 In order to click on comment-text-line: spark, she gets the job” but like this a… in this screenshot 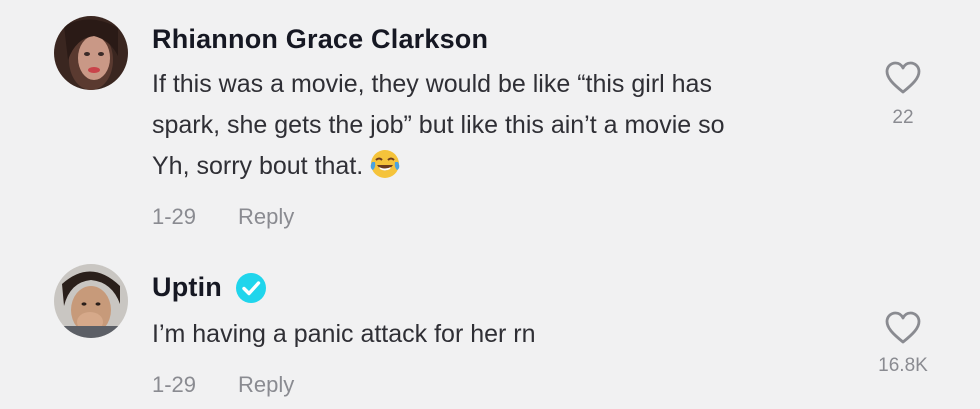, I will do `click(438, 125)`.